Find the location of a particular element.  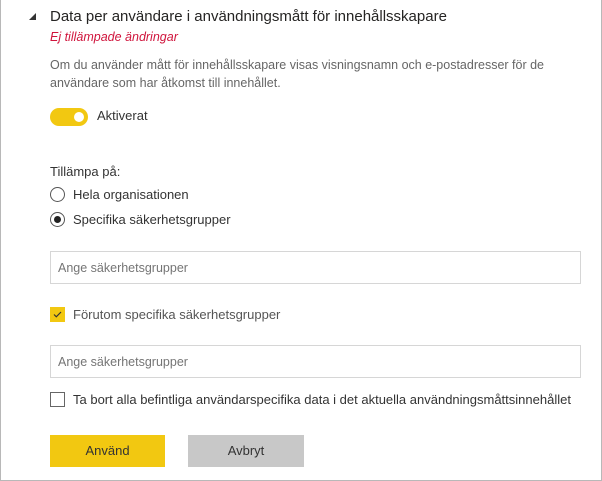

unsaved-changes-label: Ej tillämpade ändringar is located at coordinates (114, 37).